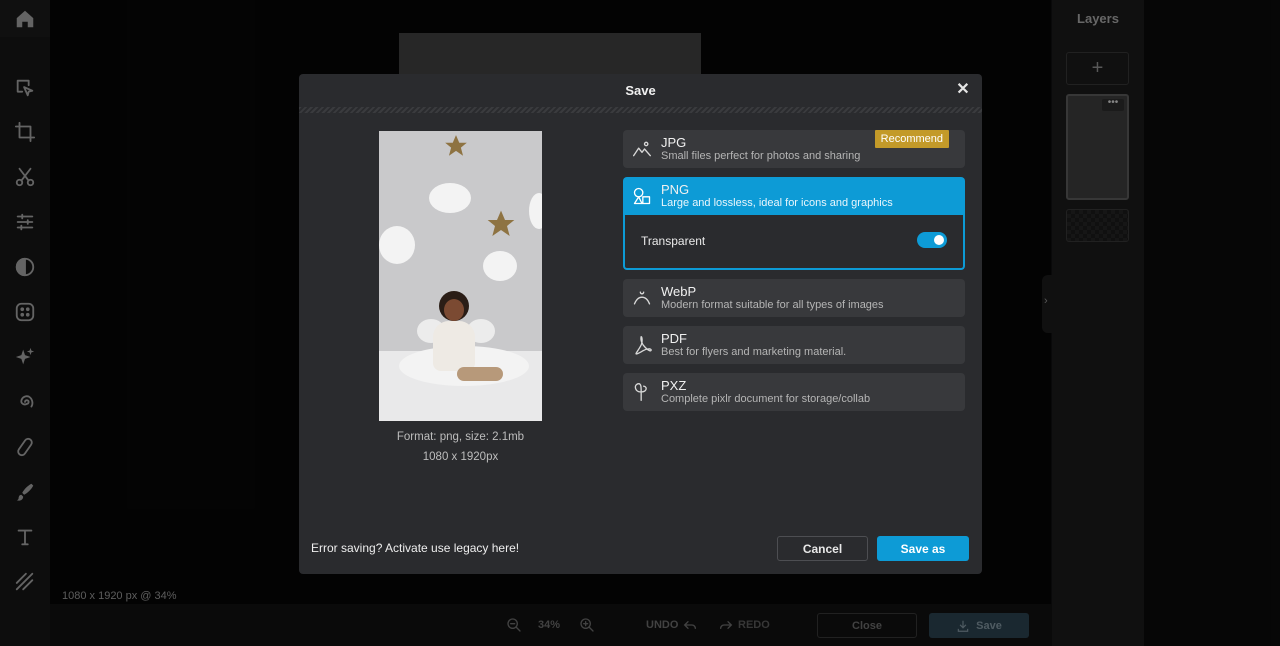  What do you see at coordinates (480, 374) in the screenshot?
I see `preview-child-legs` at bounding box center [480, 374].